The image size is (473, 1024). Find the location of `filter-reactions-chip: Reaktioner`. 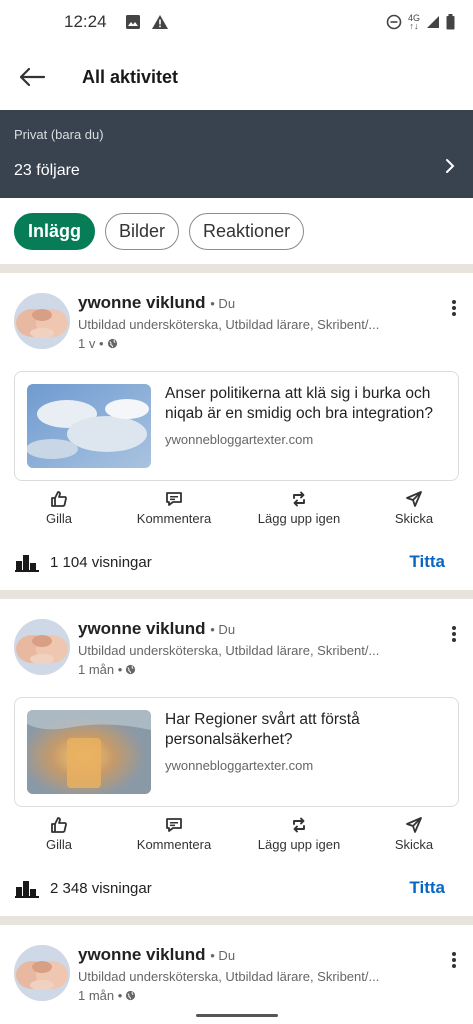

filter-reactions-chip: Reaktioner is located at coordinates (247, 231).